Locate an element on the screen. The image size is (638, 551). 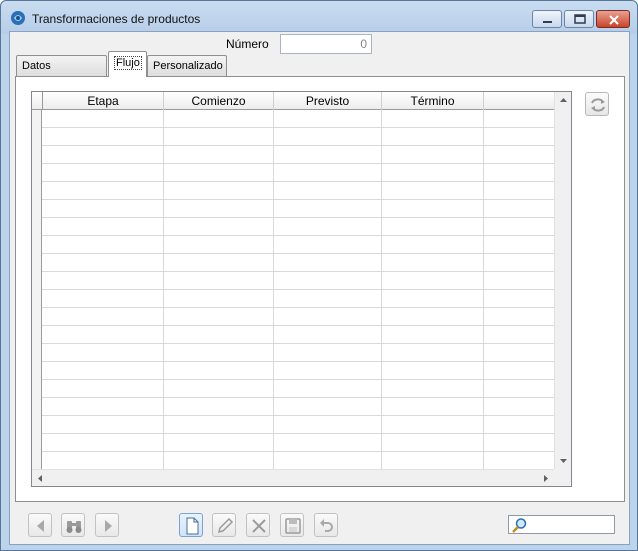
maximize-button is located at coordinates (579, 19).